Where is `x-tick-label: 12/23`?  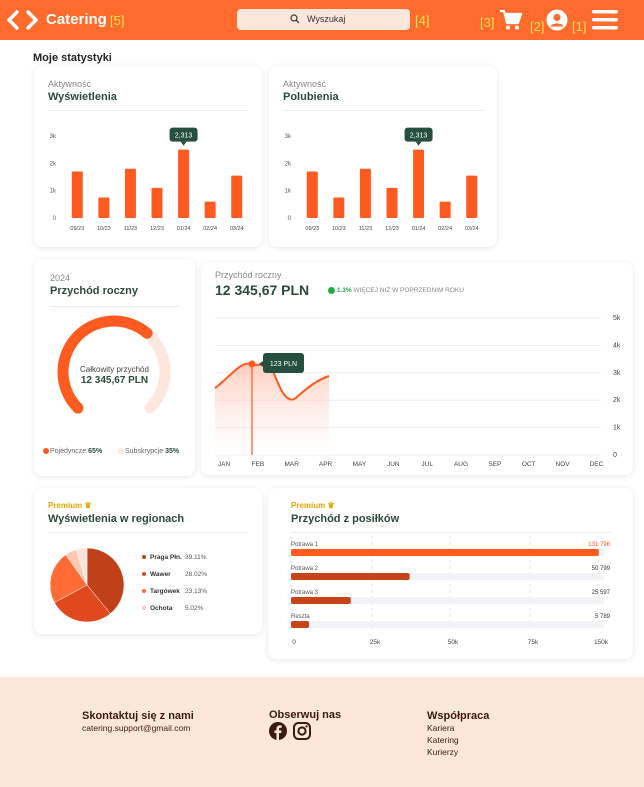
x-tick-label: 12/23 is located at coordinates (392, 229).